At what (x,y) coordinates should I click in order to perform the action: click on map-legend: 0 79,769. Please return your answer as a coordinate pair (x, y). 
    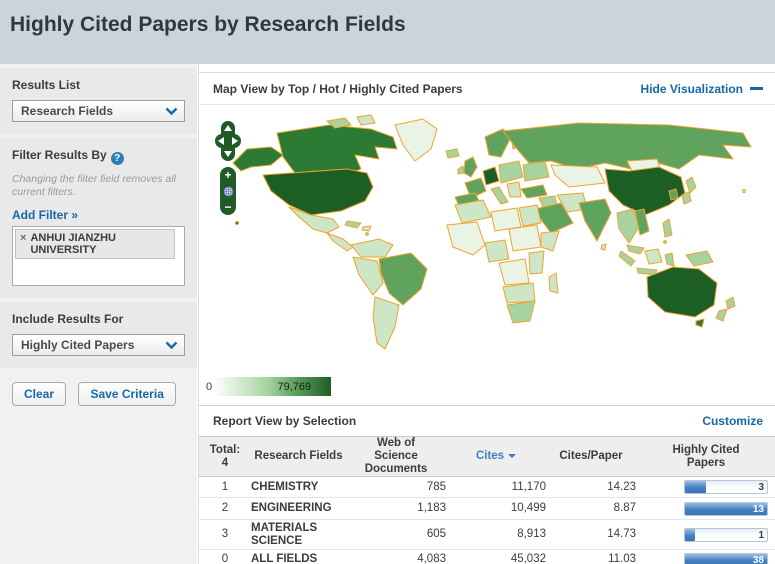
    Looking at the image, I should click on (269, 386).